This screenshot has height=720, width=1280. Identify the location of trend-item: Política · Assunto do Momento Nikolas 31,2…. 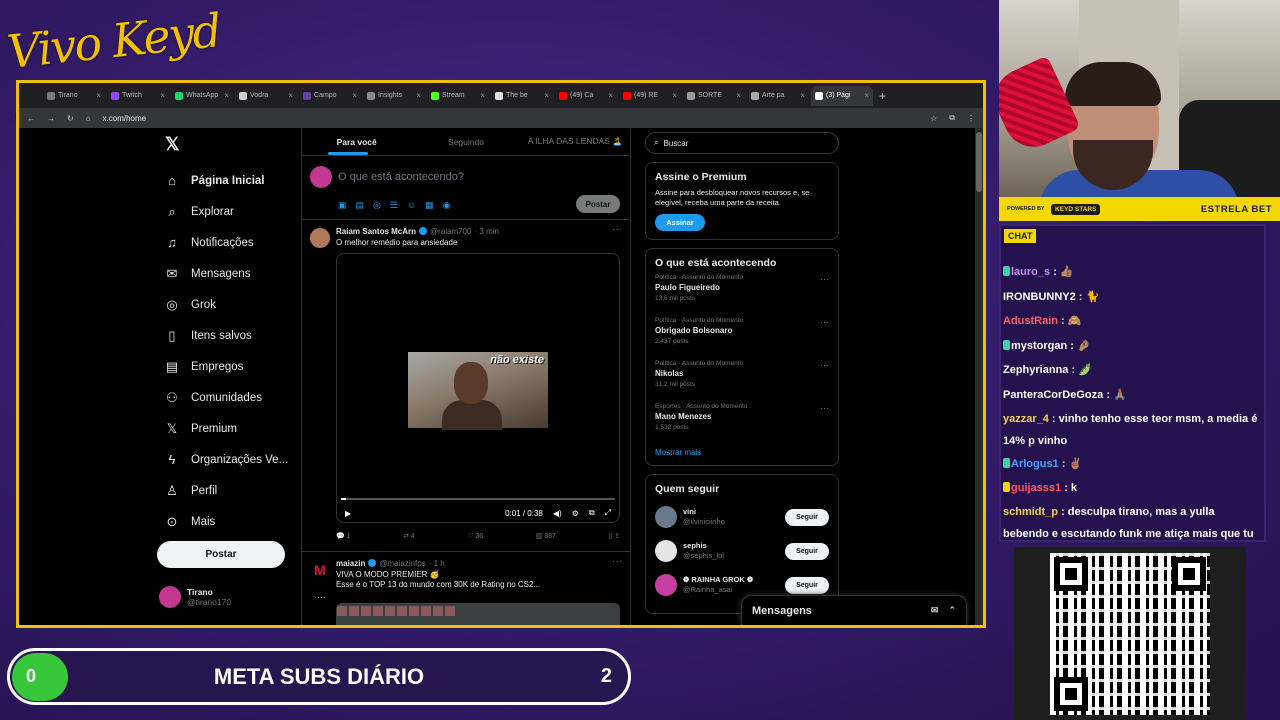
(742, 381).